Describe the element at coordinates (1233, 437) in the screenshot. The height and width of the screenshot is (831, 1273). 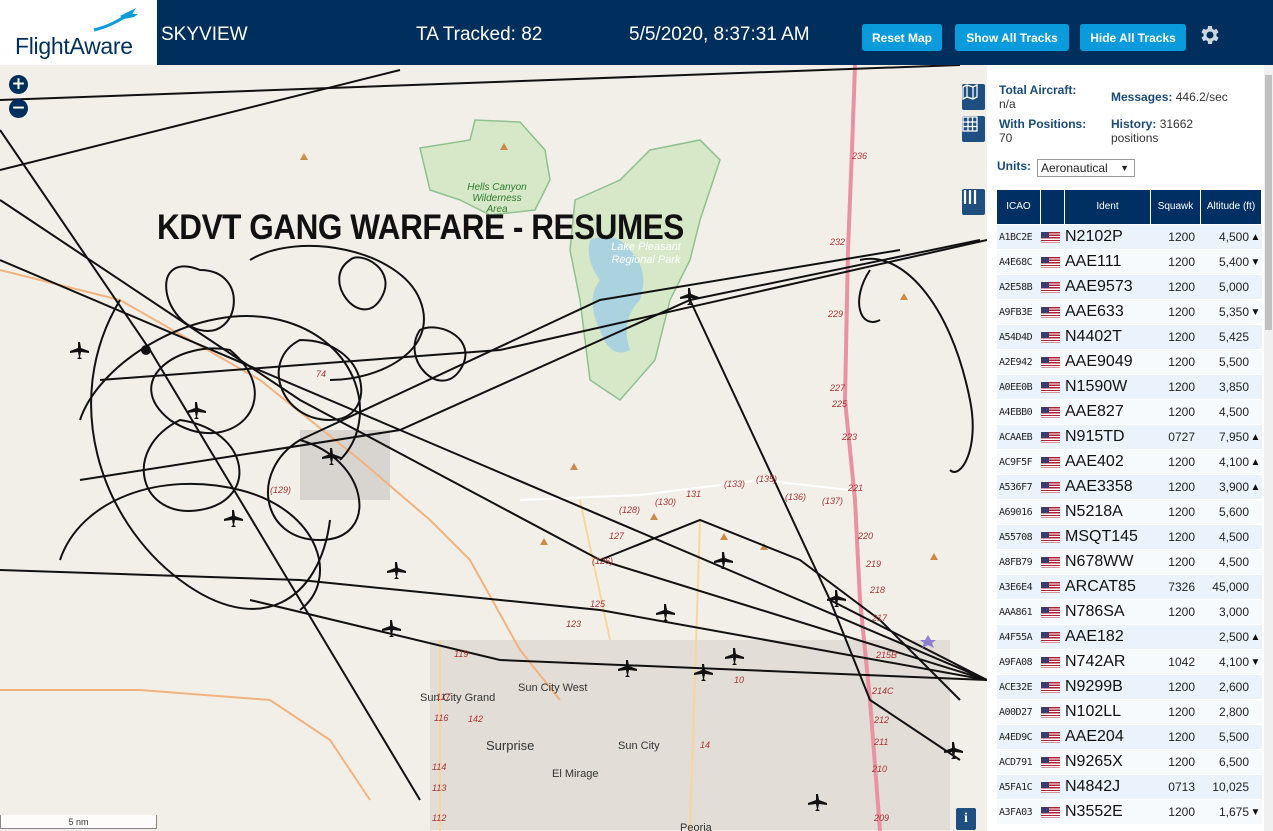
I see `row-altitude: 7,950` at that location.